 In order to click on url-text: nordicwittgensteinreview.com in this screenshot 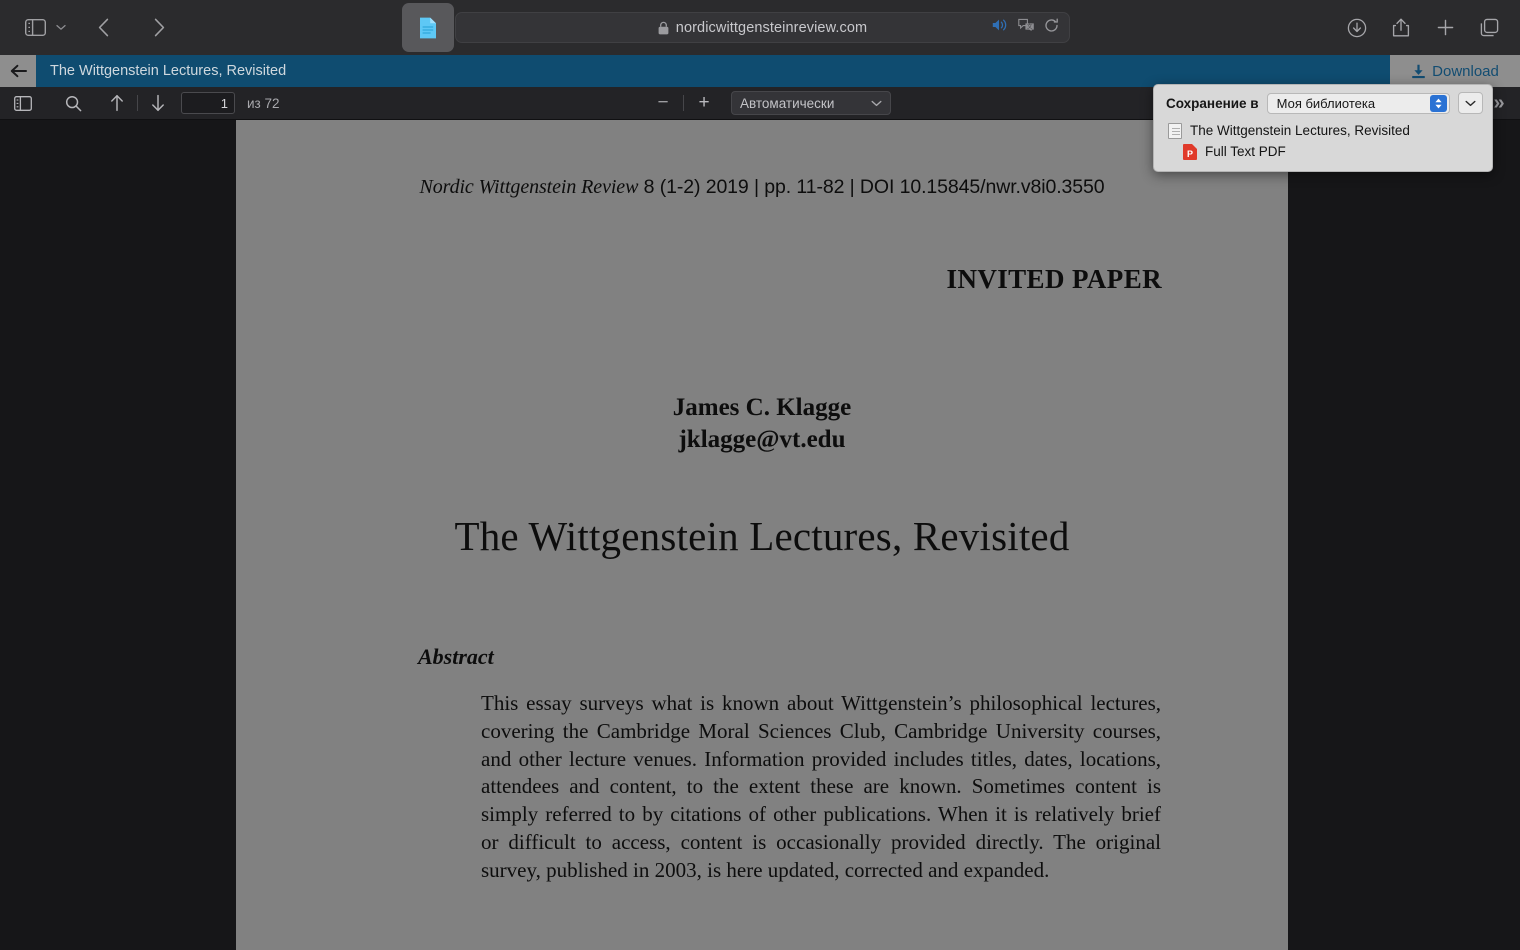, I will do `click(771, 27)`.